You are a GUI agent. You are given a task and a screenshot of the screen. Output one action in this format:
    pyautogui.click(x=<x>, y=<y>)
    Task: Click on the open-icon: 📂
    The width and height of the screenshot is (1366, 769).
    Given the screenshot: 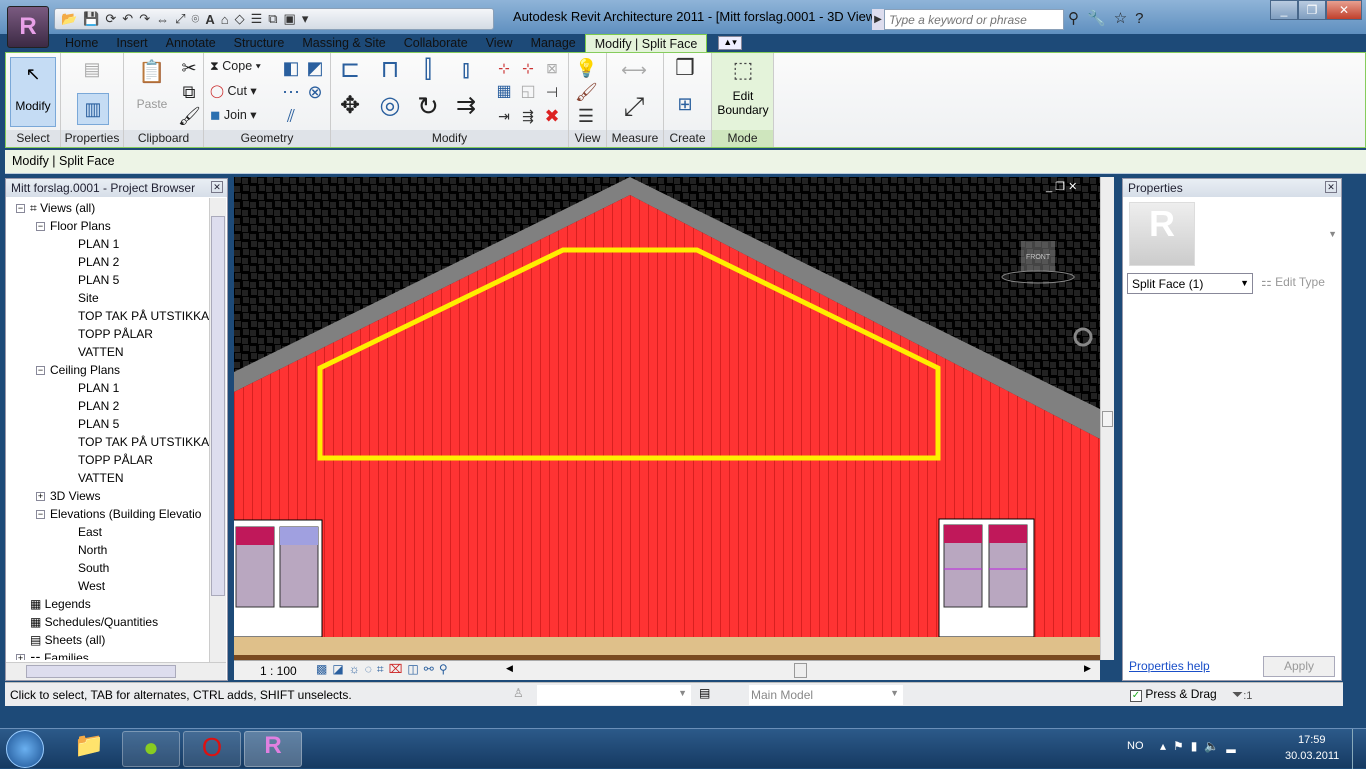 What is the action you would take?
    pyautogui.click(x=69, y=19)
    